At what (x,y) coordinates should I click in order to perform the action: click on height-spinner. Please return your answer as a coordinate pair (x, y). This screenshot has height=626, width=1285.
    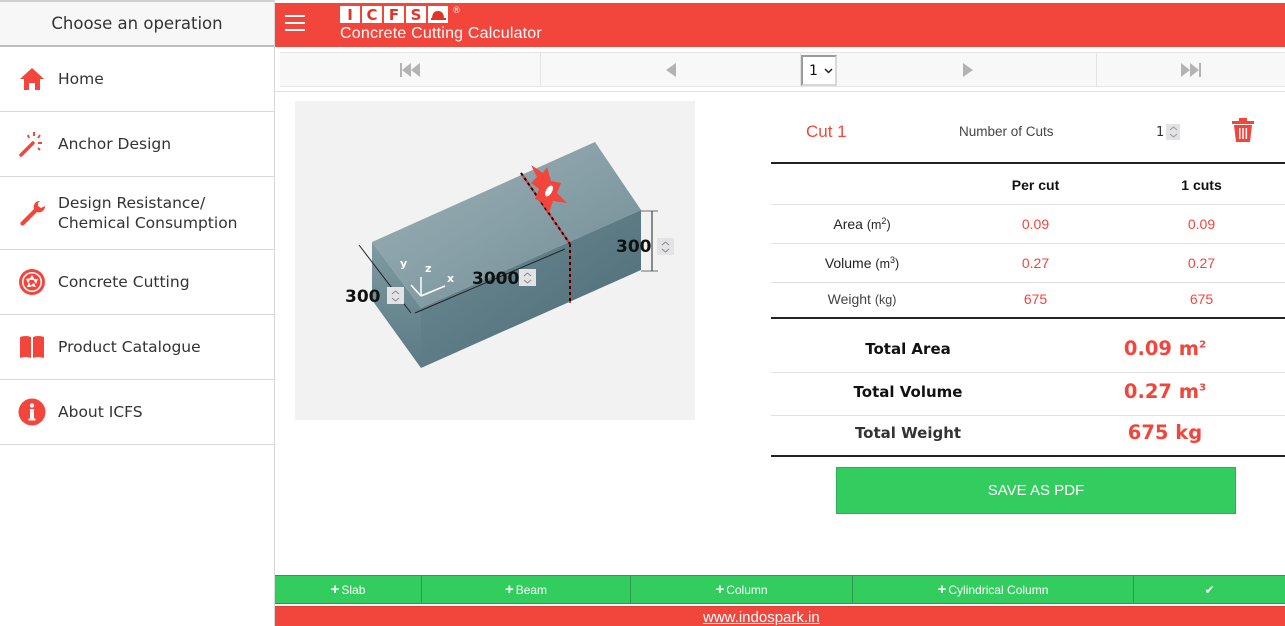
    Looking at the image, I should click on (665, 246).